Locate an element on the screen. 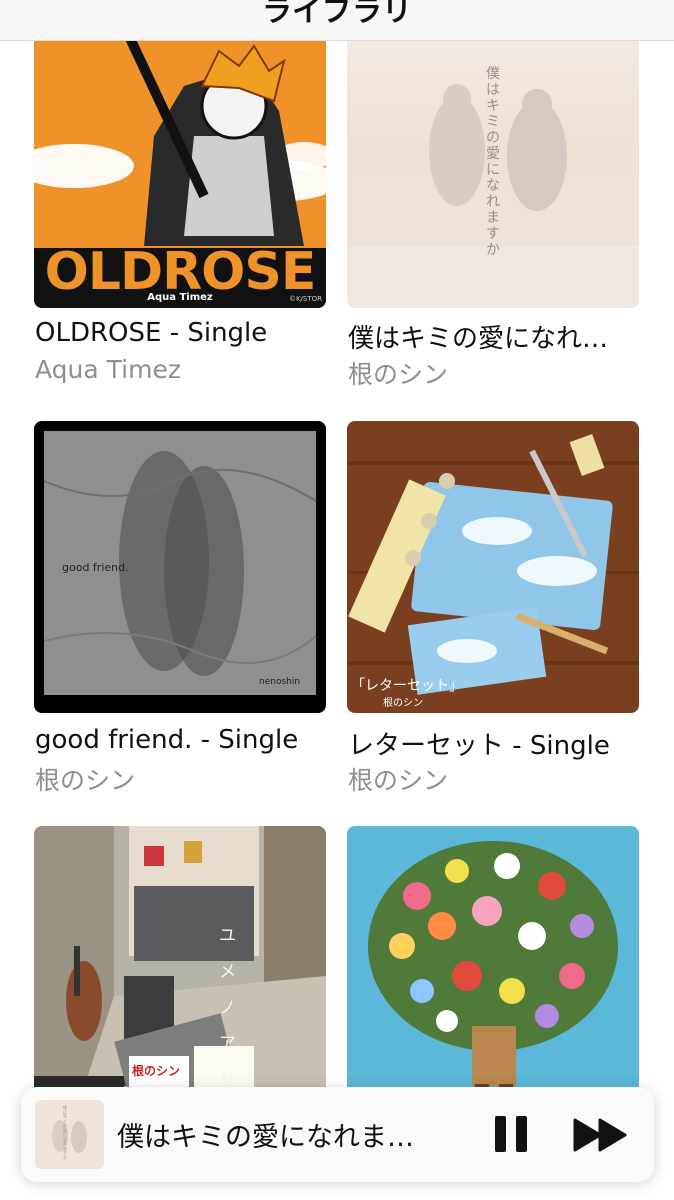 This screenshot has width=674, height=1200. art-signature: nenoshin is located at coordinates (280, 682).